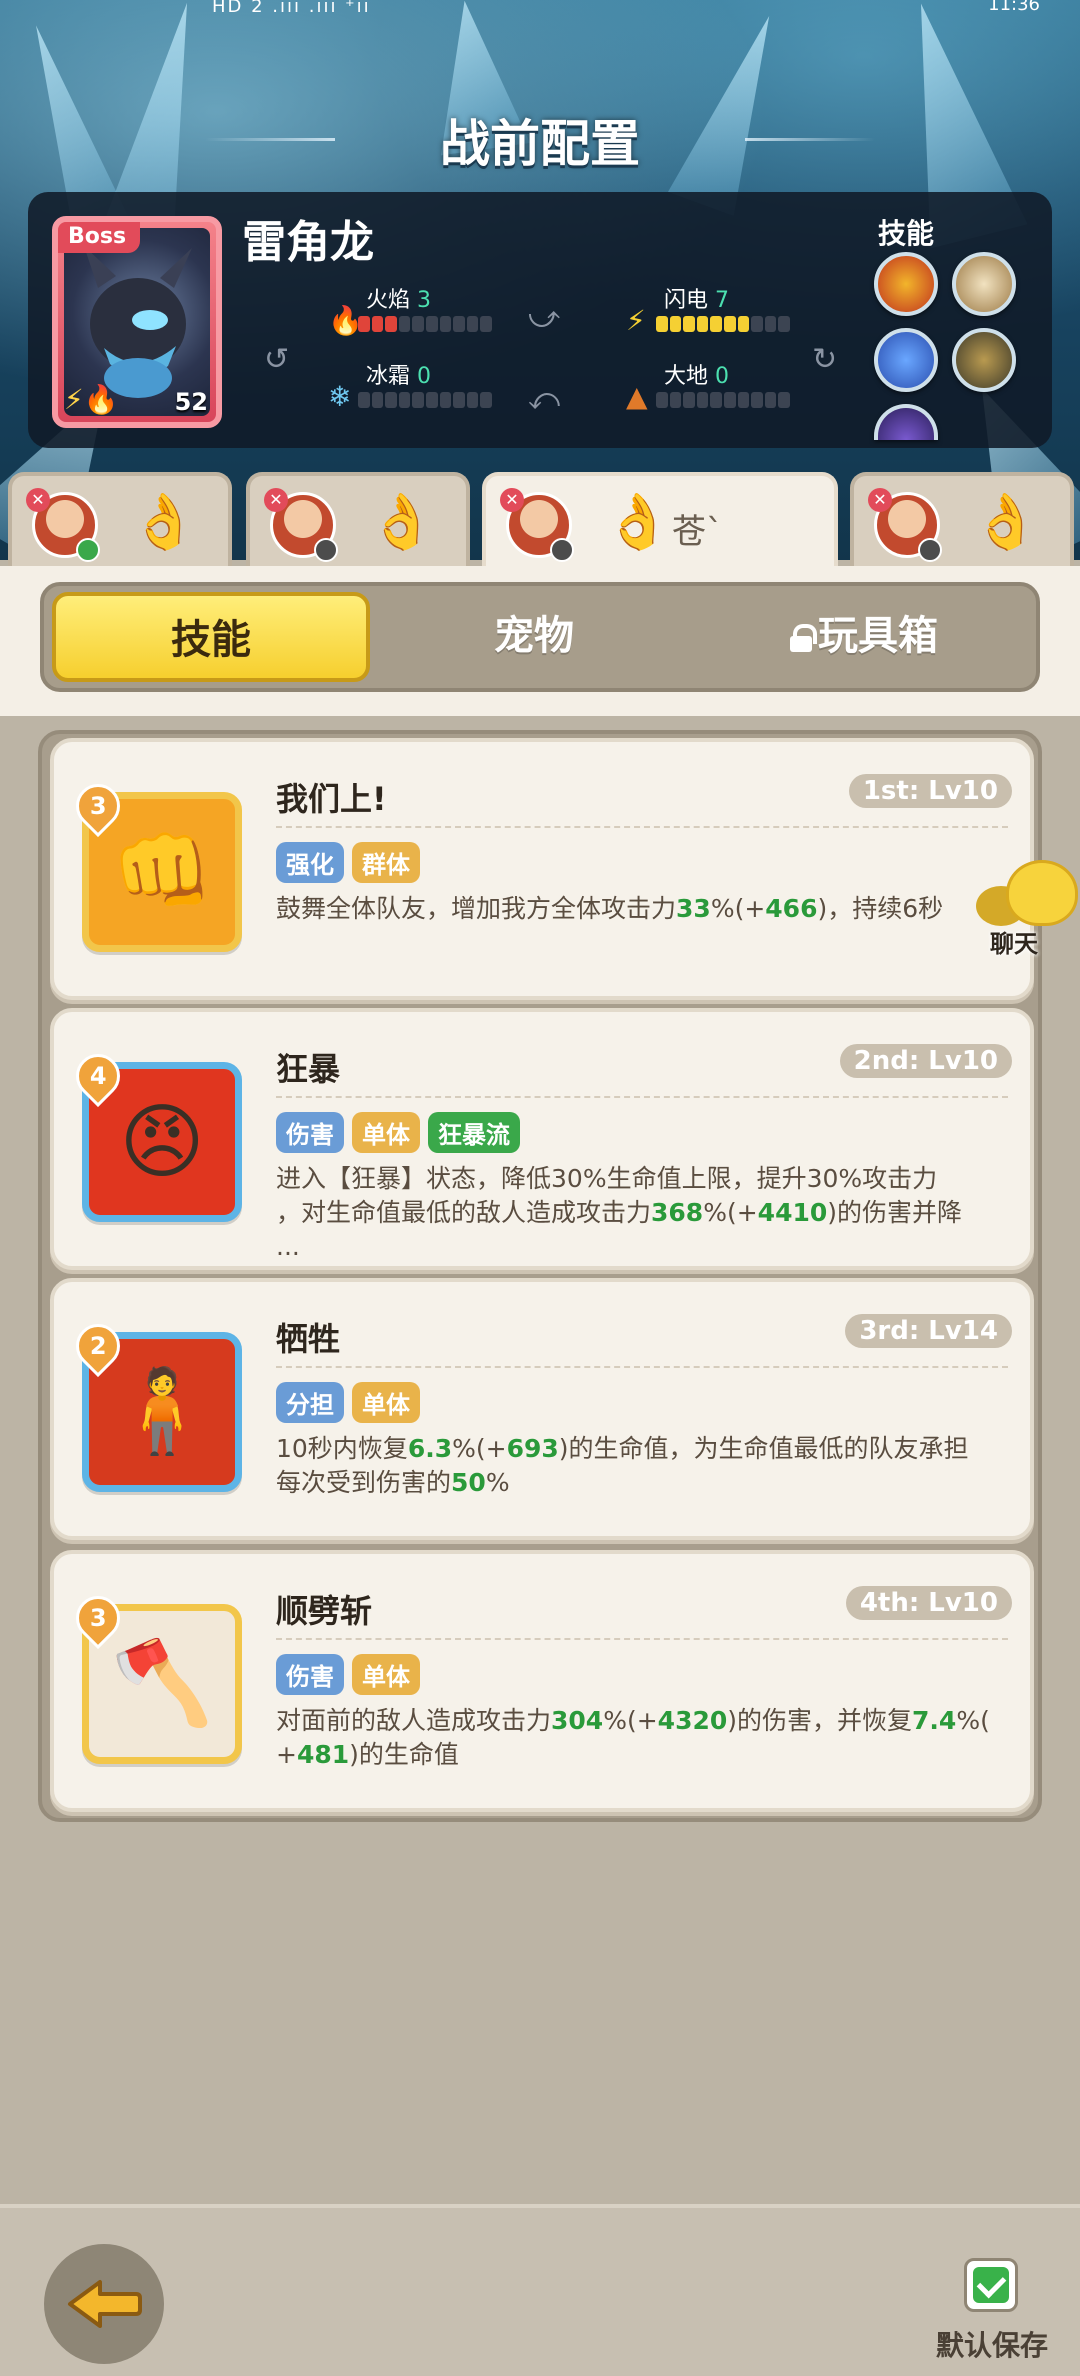 This screenshot has width=1080, height=2376. I want to click on category-tabs: 技能 宠物 玩具箱, so click(540, 637).